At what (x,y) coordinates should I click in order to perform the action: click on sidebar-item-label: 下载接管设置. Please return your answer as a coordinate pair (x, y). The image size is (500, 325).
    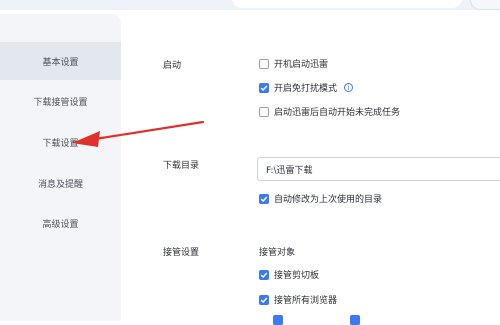
    Looking at the image, I should click on (60, 102).